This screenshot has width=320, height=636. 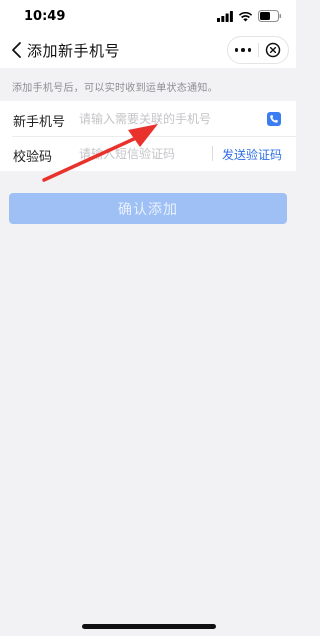 I want to click on phone-row: 新手机号, so click(x=148, y=118).